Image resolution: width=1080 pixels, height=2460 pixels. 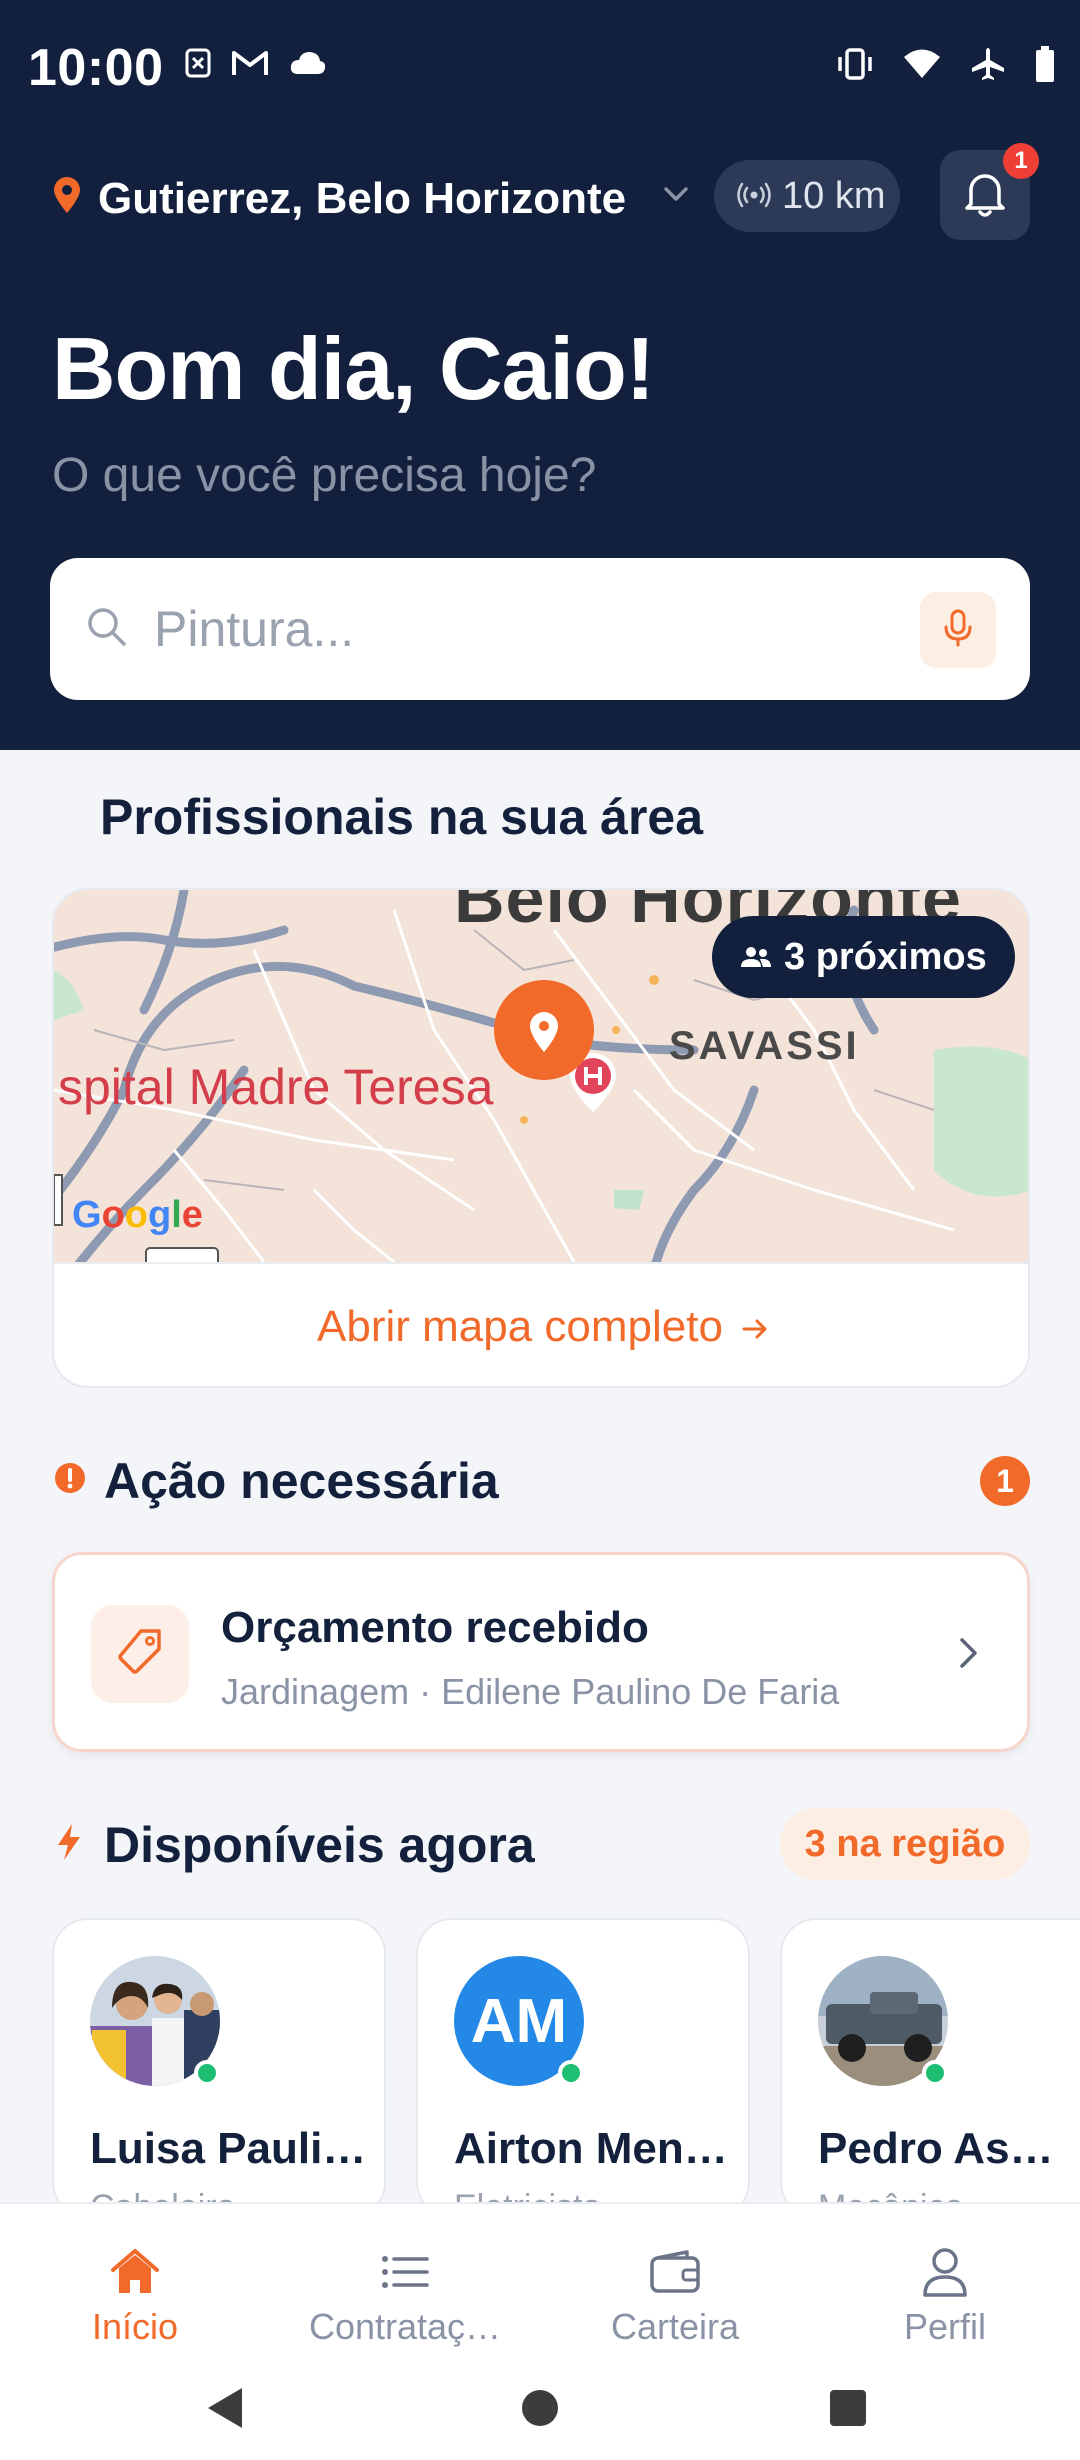 I want to click on cloud-icon, so click(x=308, y=65).